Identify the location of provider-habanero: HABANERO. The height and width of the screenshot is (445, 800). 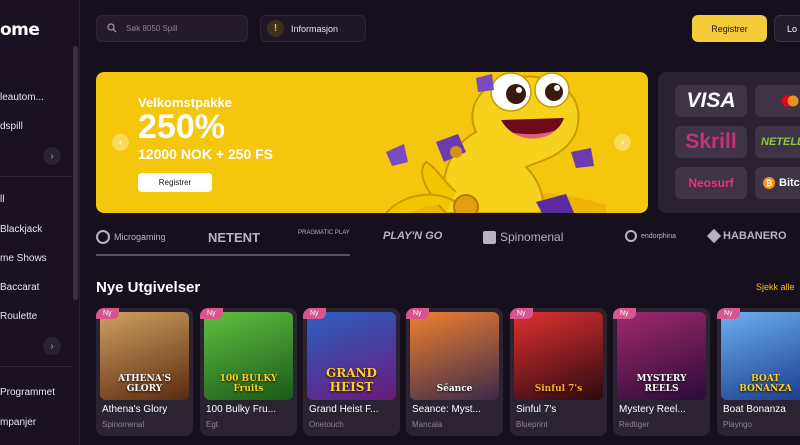
(746, 236).